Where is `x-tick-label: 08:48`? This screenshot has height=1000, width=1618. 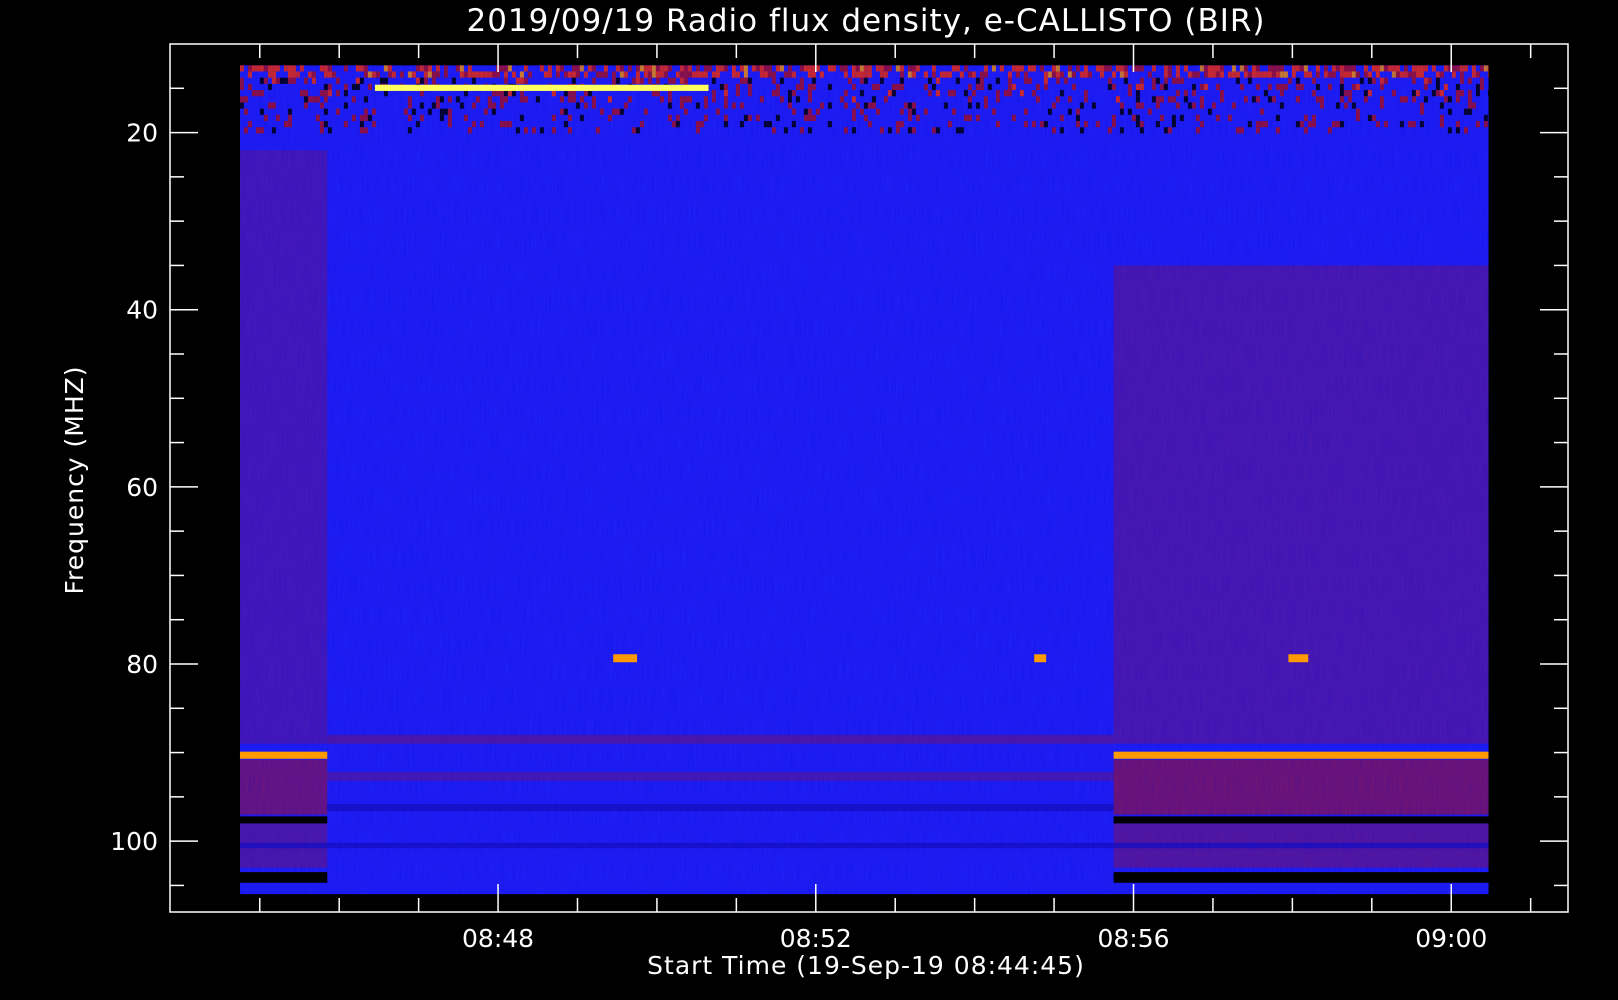
x-tick-label: 08:48 is located at coordinates (498, 938).